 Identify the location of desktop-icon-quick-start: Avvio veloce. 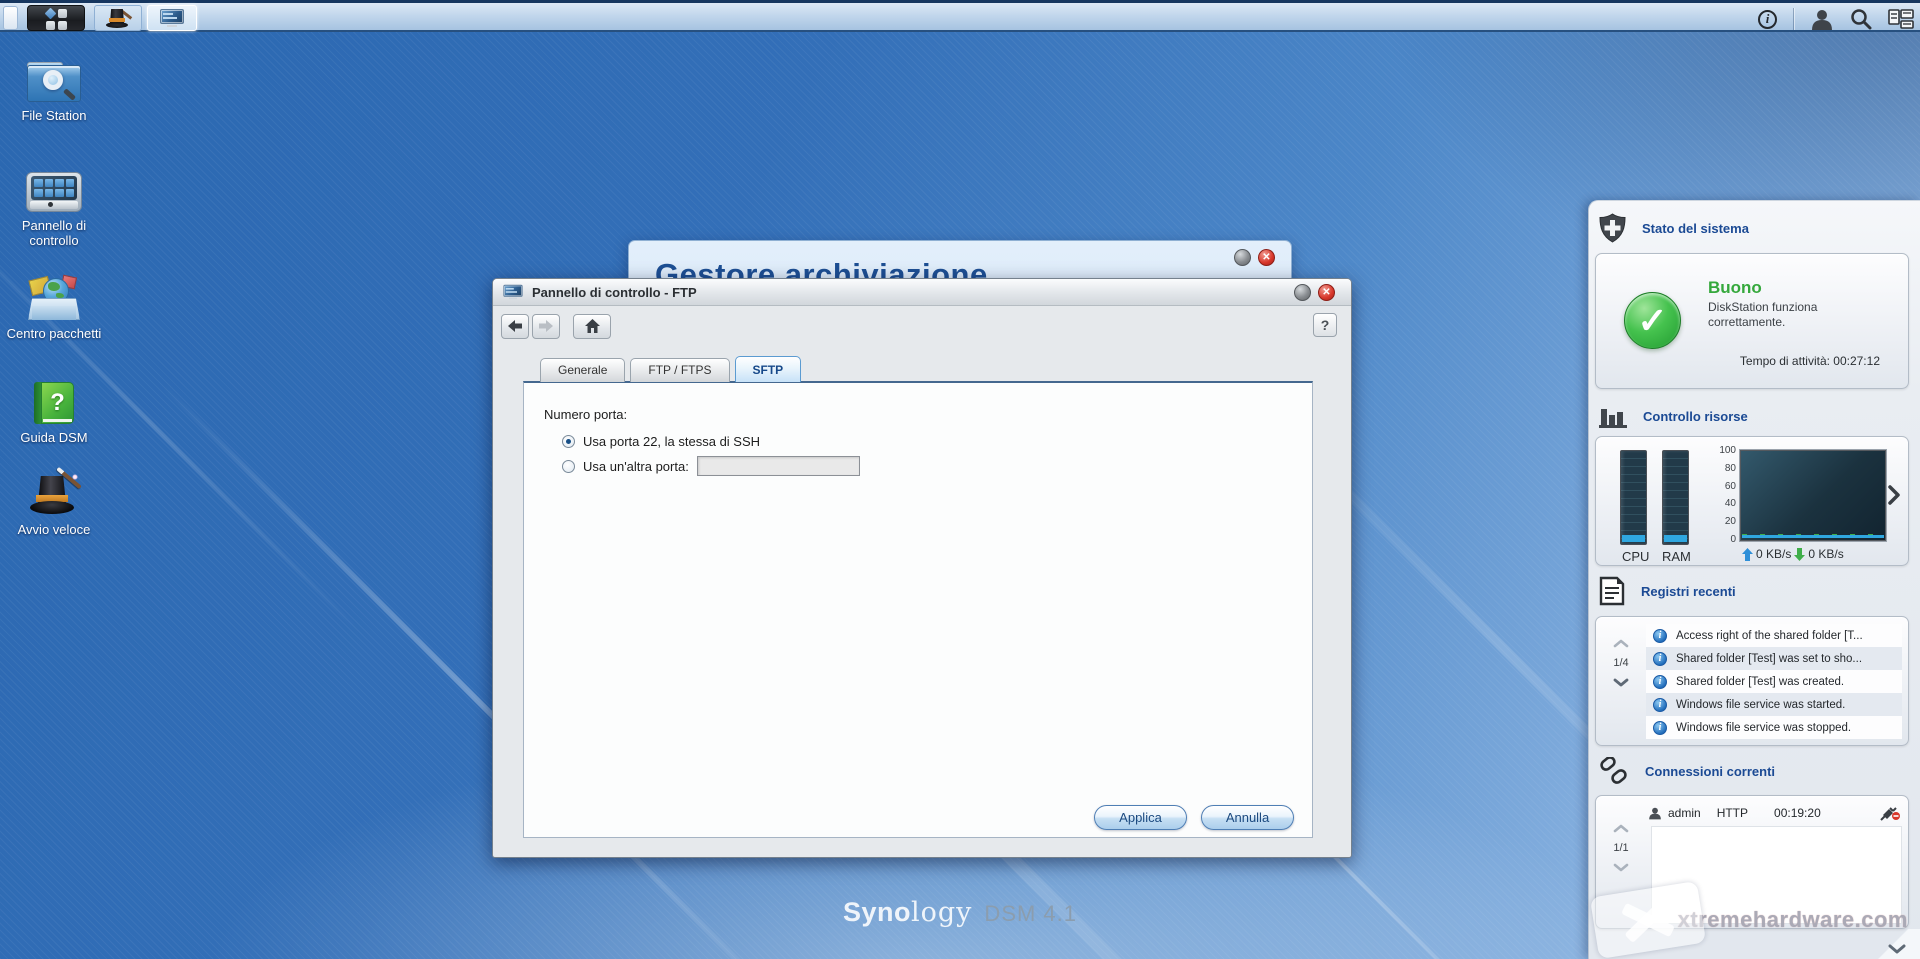
(54, 501).